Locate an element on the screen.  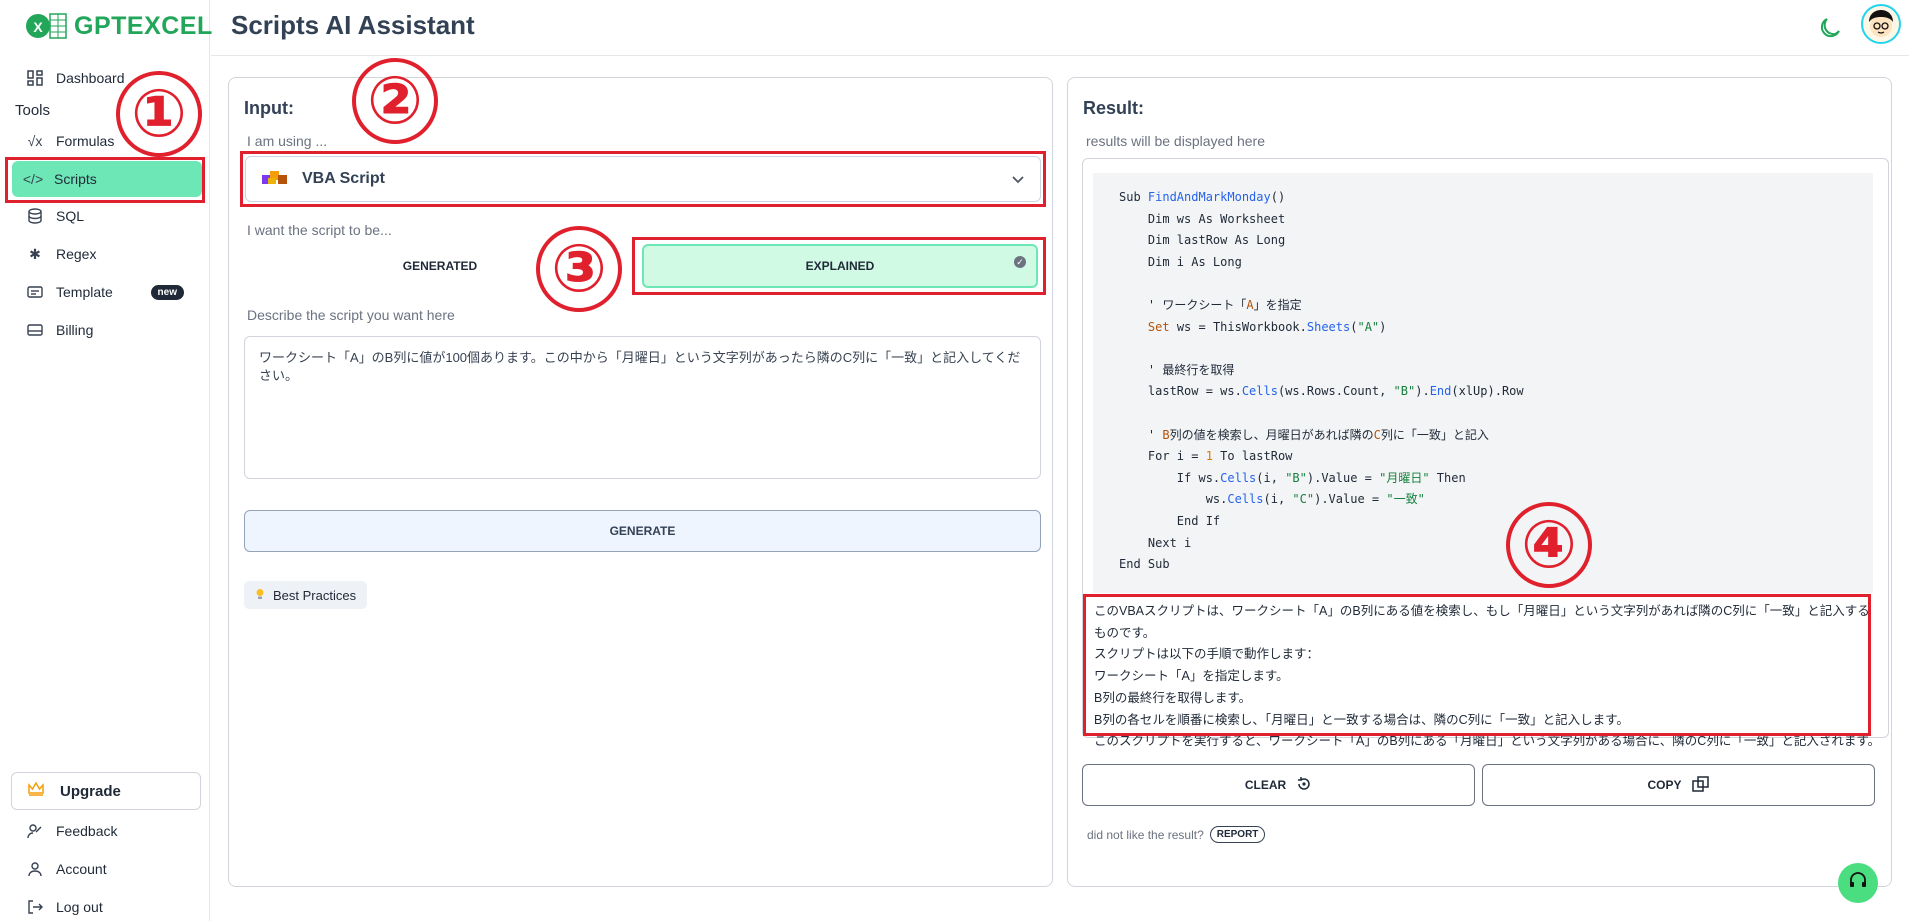
upgrade-button: Upgrade is located at coordinates (106, 791).